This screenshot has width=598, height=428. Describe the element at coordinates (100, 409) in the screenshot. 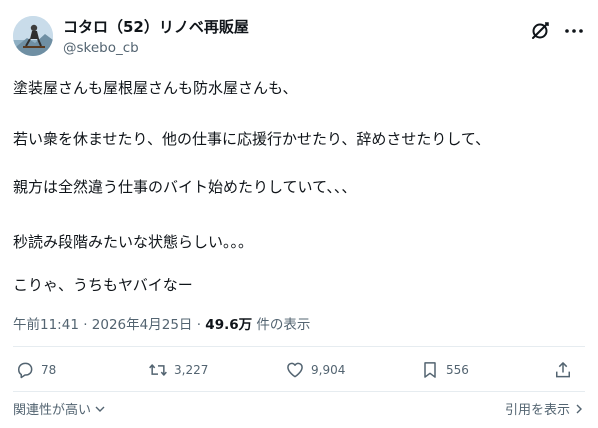

I see `chevron-down-icon` at that location.